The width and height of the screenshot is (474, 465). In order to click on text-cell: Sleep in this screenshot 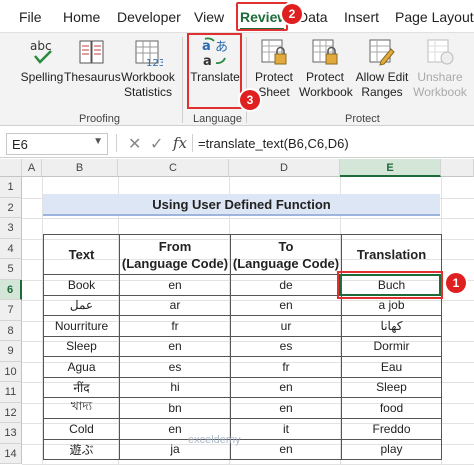, I will do `click(81, 346)`.